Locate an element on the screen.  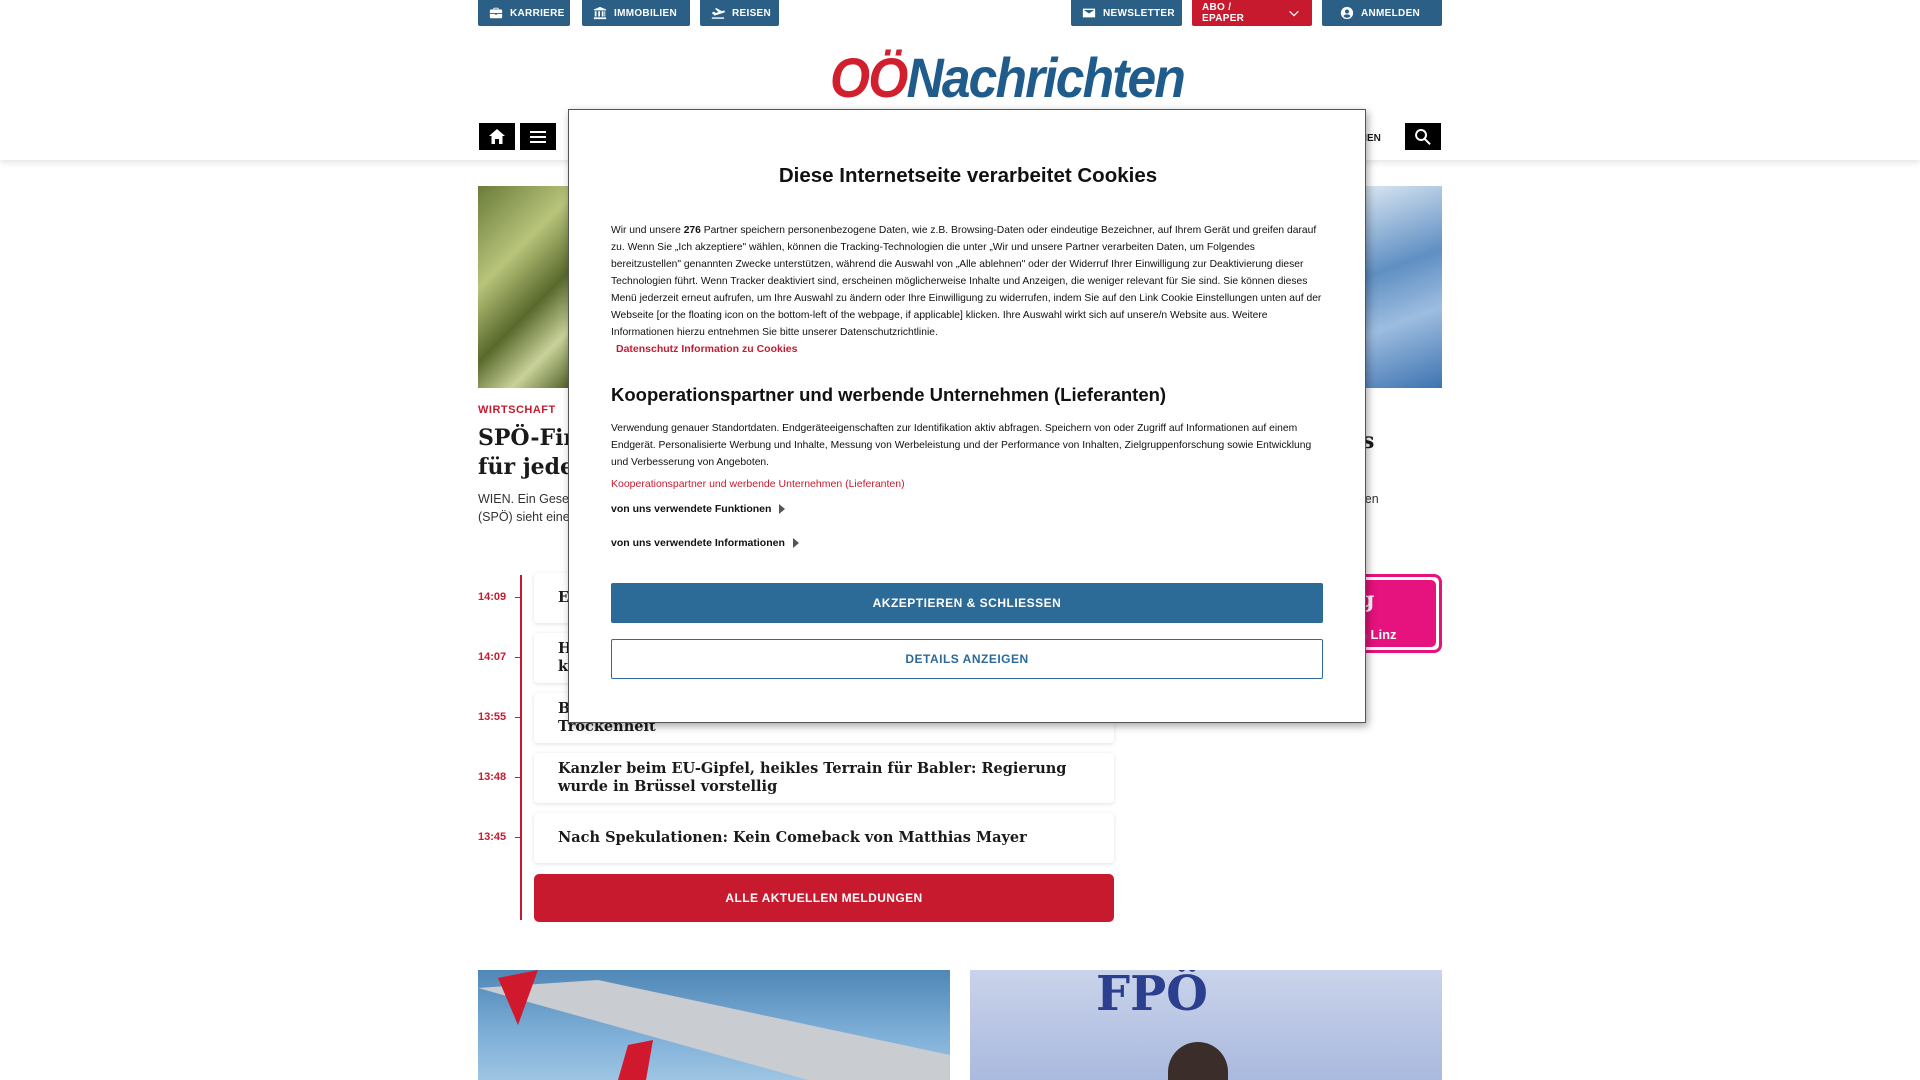
headline-line2: für jede is located at coordinates (523, 467).